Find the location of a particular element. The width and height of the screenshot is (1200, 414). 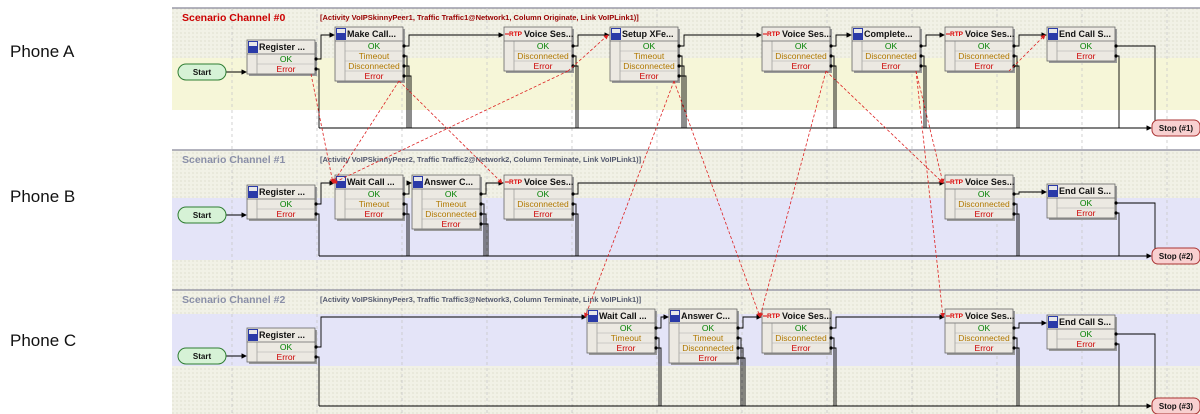

row-label-phone-b: Phone B is located at coordinates (43, 196).